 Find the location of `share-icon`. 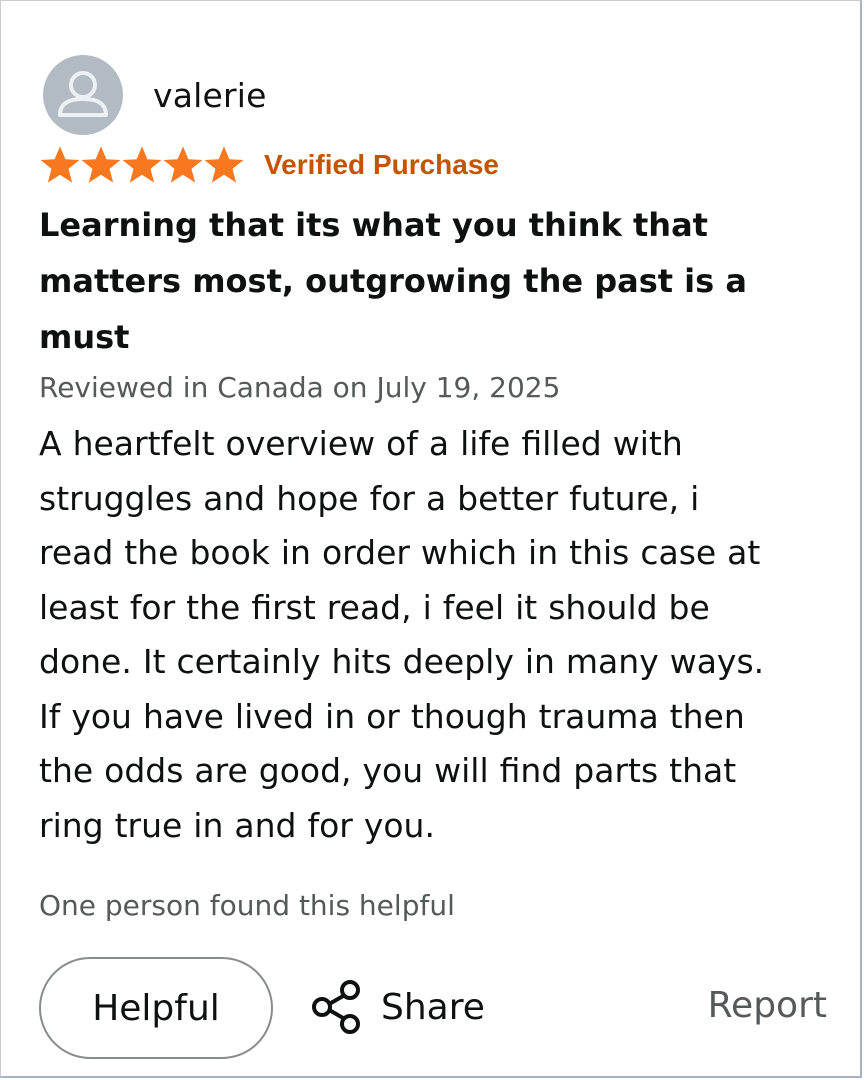

share-icon is located at coordinates (336, 1007).